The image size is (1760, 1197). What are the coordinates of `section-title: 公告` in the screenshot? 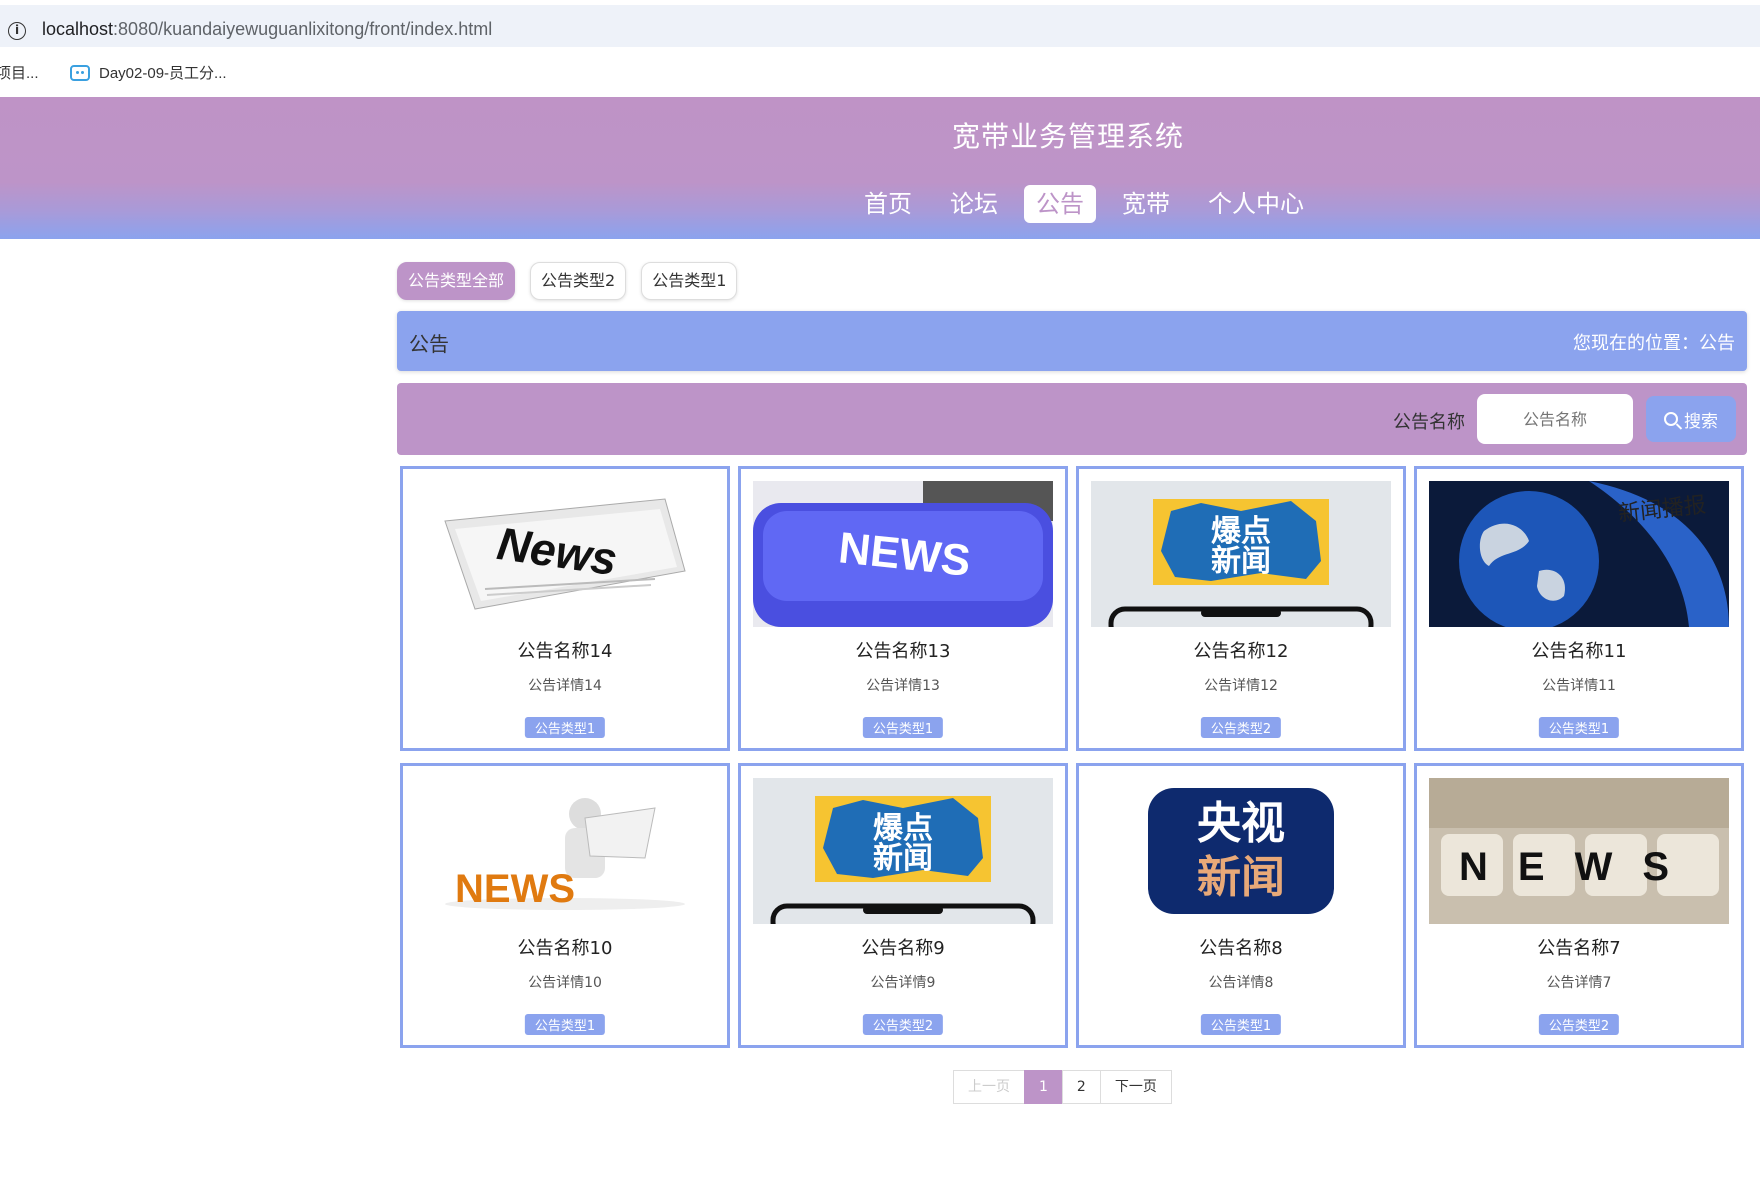 It's located at (429, 344).